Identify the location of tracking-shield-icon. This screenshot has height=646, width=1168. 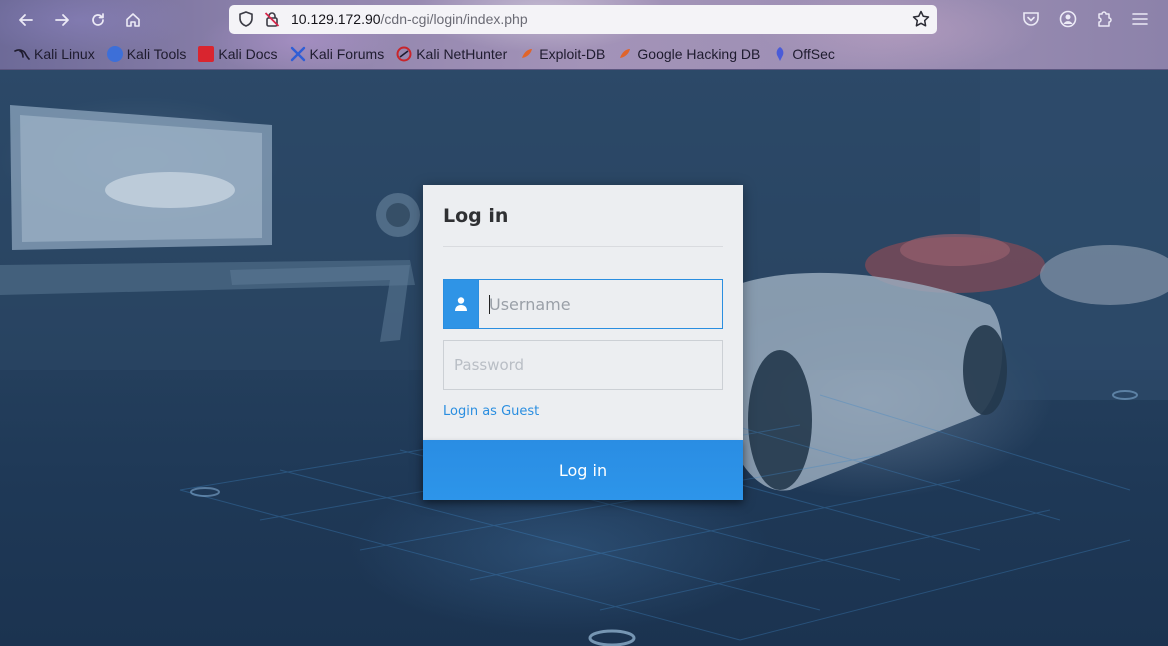
(246, 19).